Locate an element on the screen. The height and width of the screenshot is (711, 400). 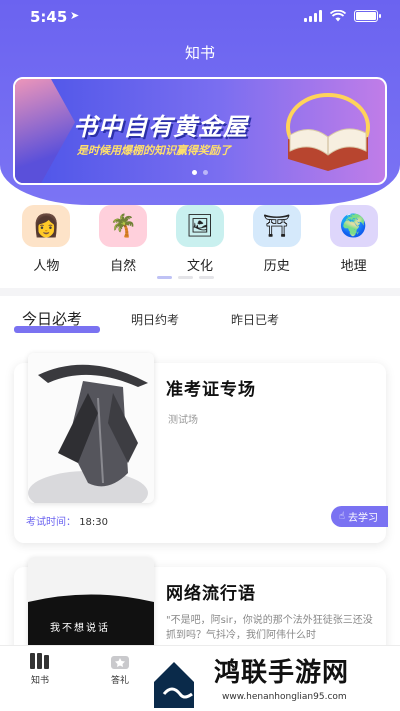
category-label: 自然 is located at coordinates (123, 266).